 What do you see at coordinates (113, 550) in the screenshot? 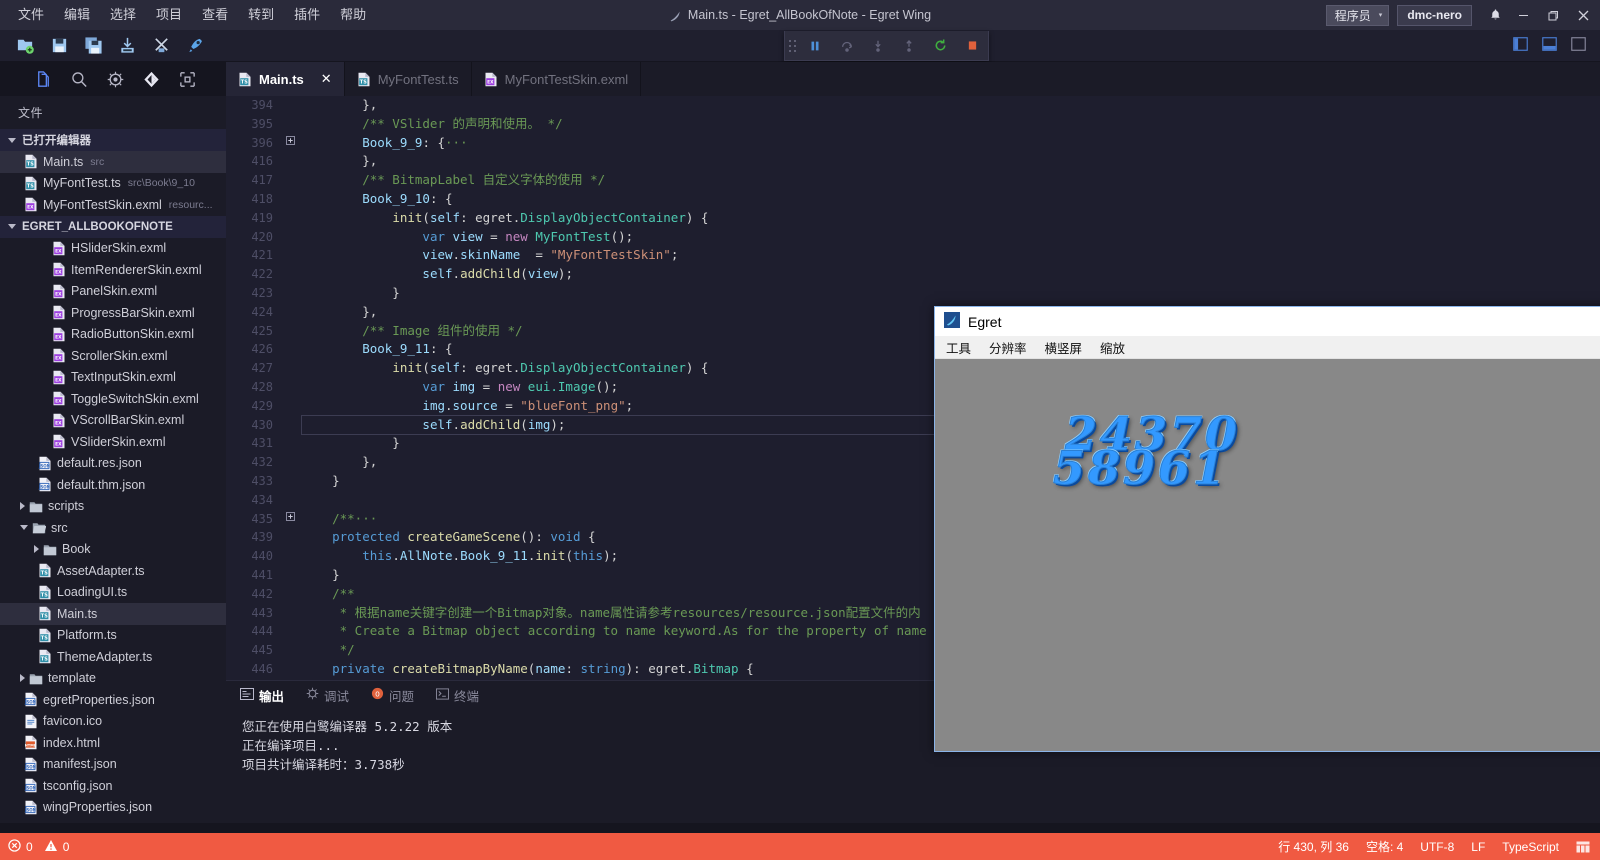
I see `file-tree-item: Book` at bounding box center [113, 550].